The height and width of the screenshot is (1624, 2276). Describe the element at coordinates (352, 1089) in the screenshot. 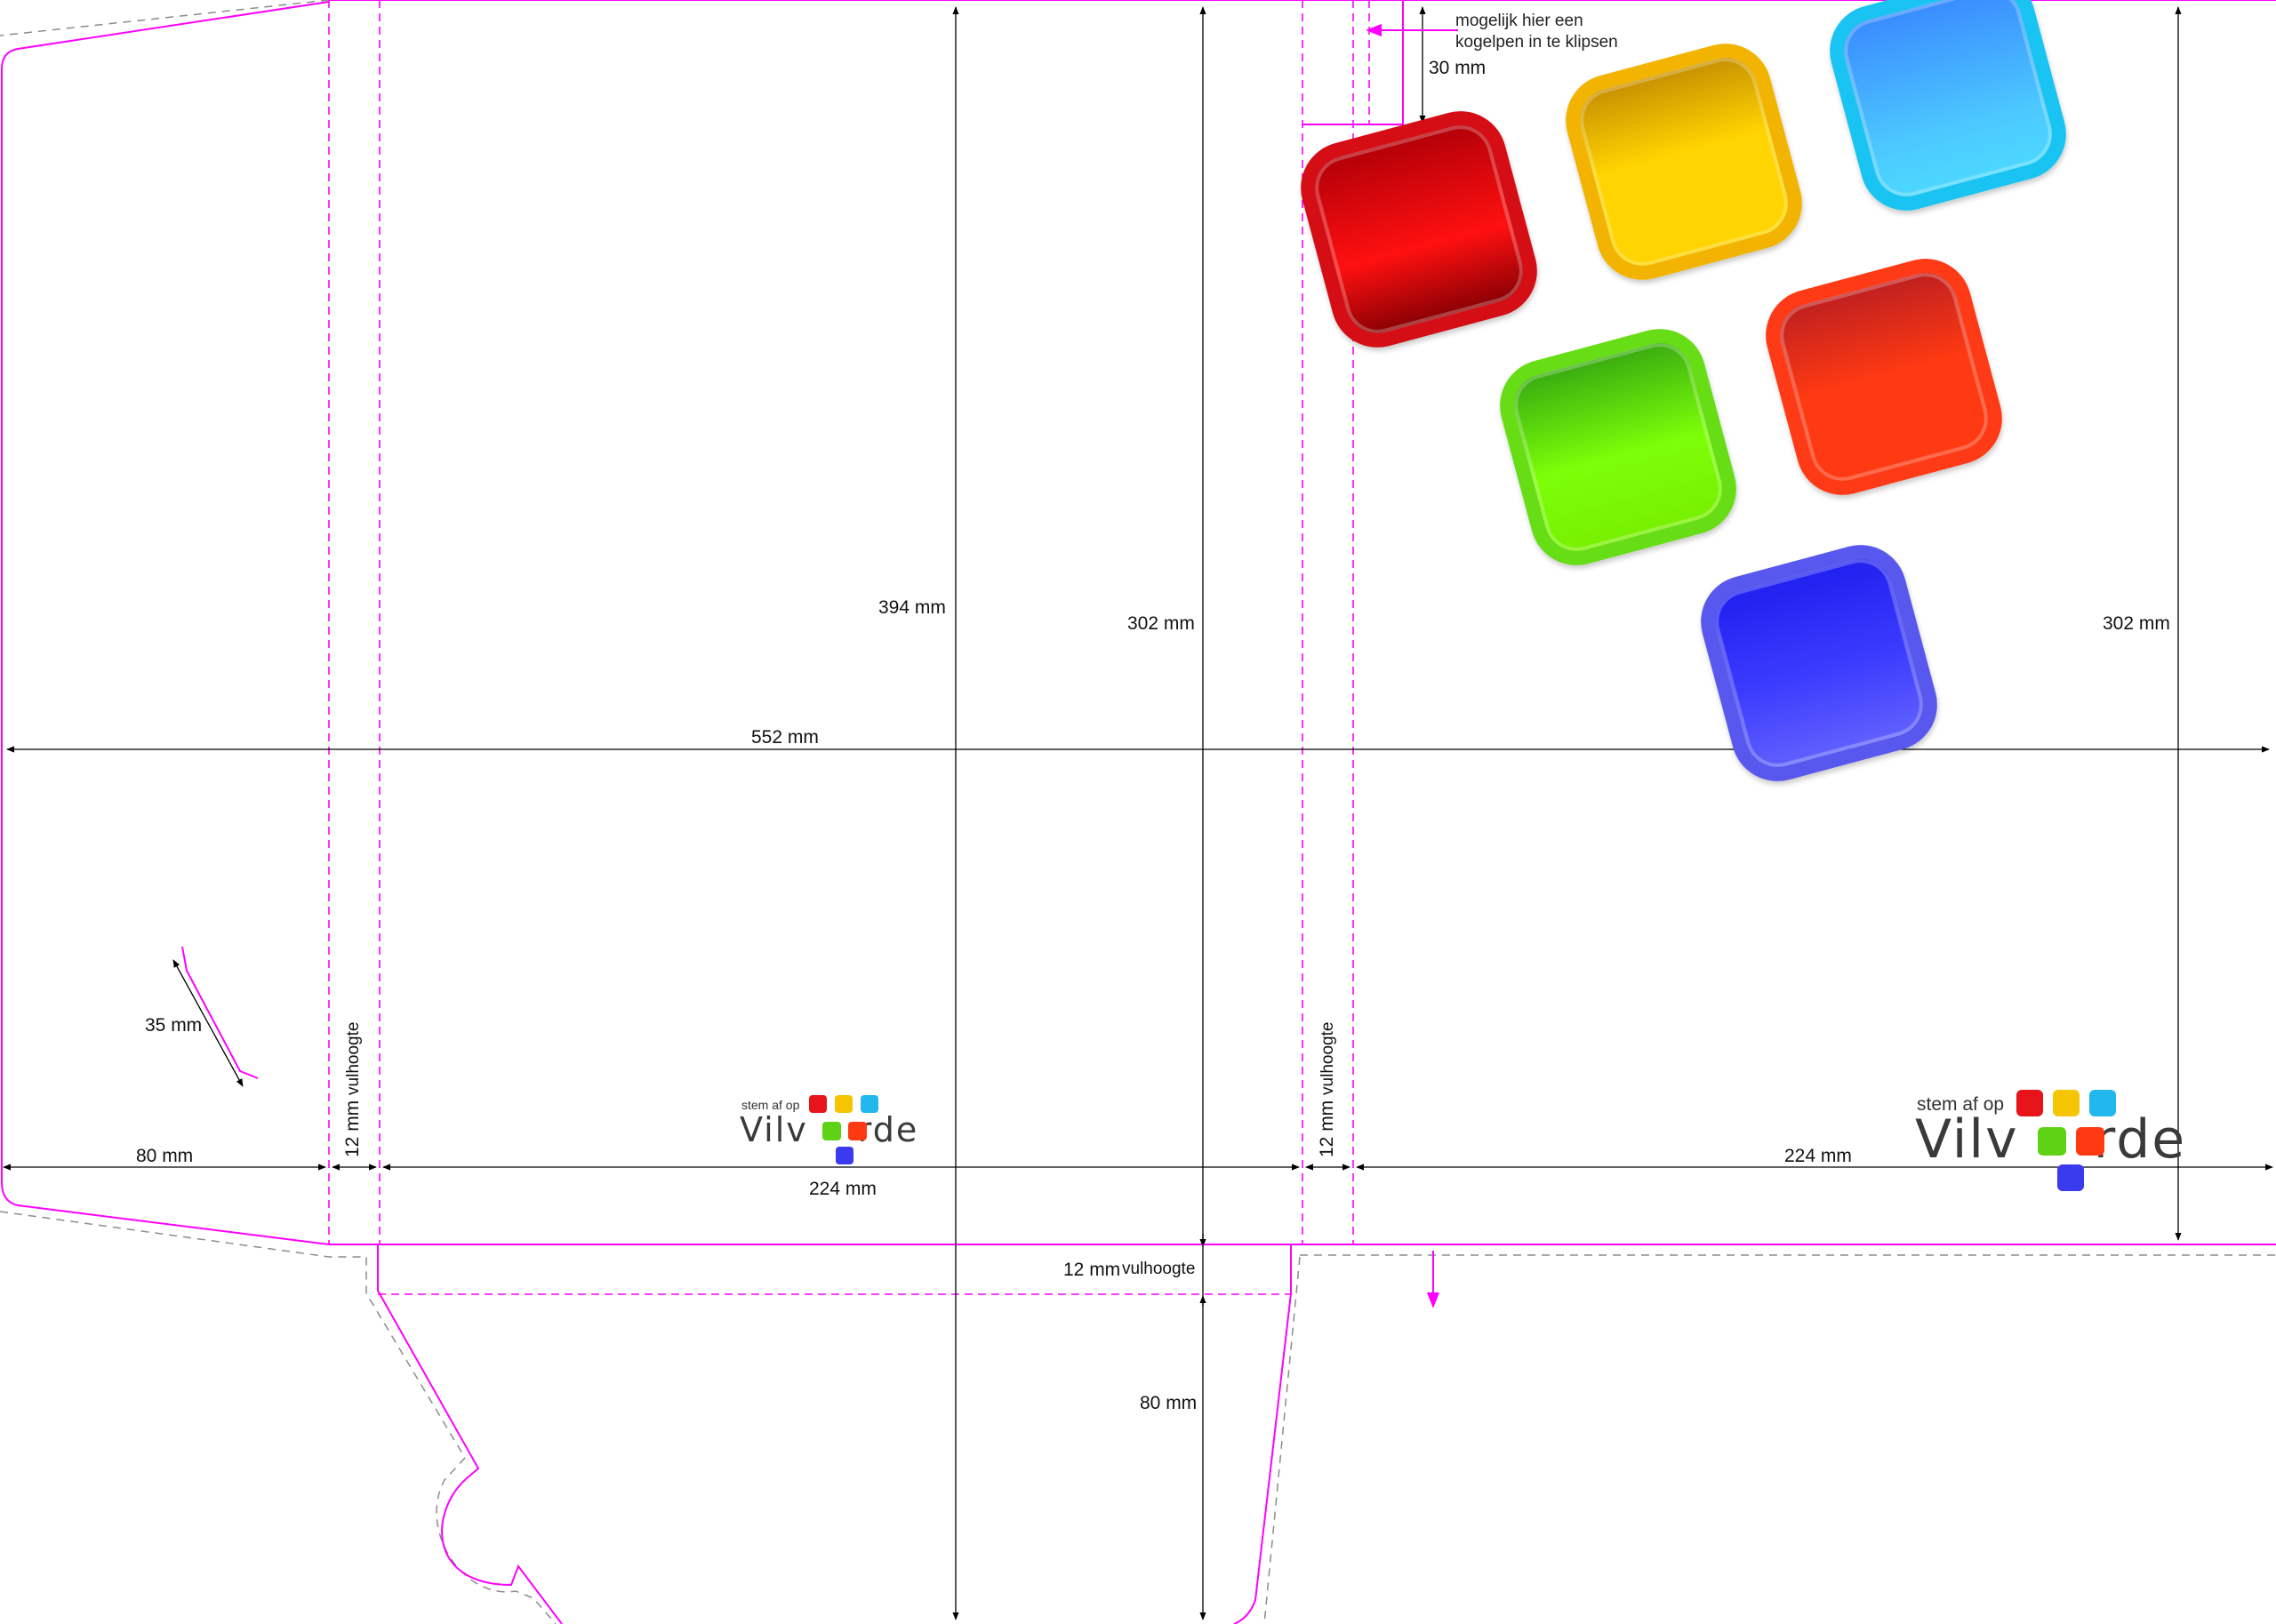

I see `vulhoogte-left-label: 12 mm vulhoogte` at that location.